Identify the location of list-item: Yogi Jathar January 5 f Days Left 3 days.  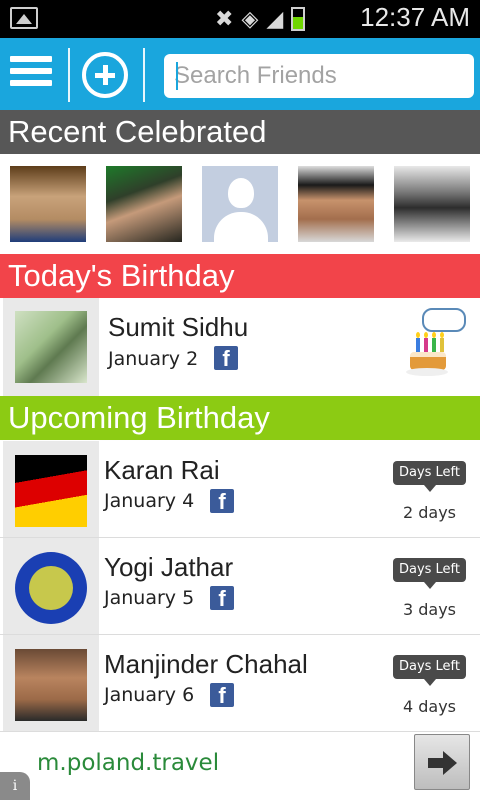
(240, 586).